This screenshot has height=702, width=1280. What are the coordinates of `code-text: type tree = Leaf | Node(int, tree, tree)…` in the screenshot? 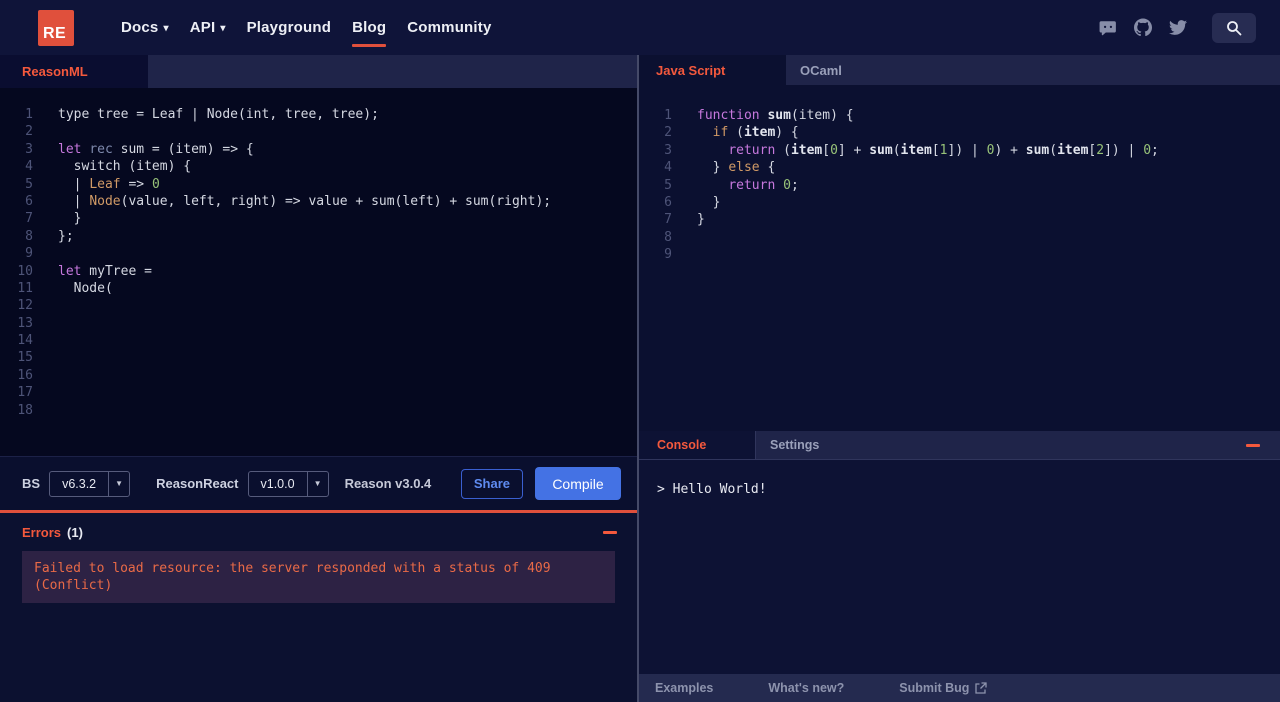 It's located at (218, 114).